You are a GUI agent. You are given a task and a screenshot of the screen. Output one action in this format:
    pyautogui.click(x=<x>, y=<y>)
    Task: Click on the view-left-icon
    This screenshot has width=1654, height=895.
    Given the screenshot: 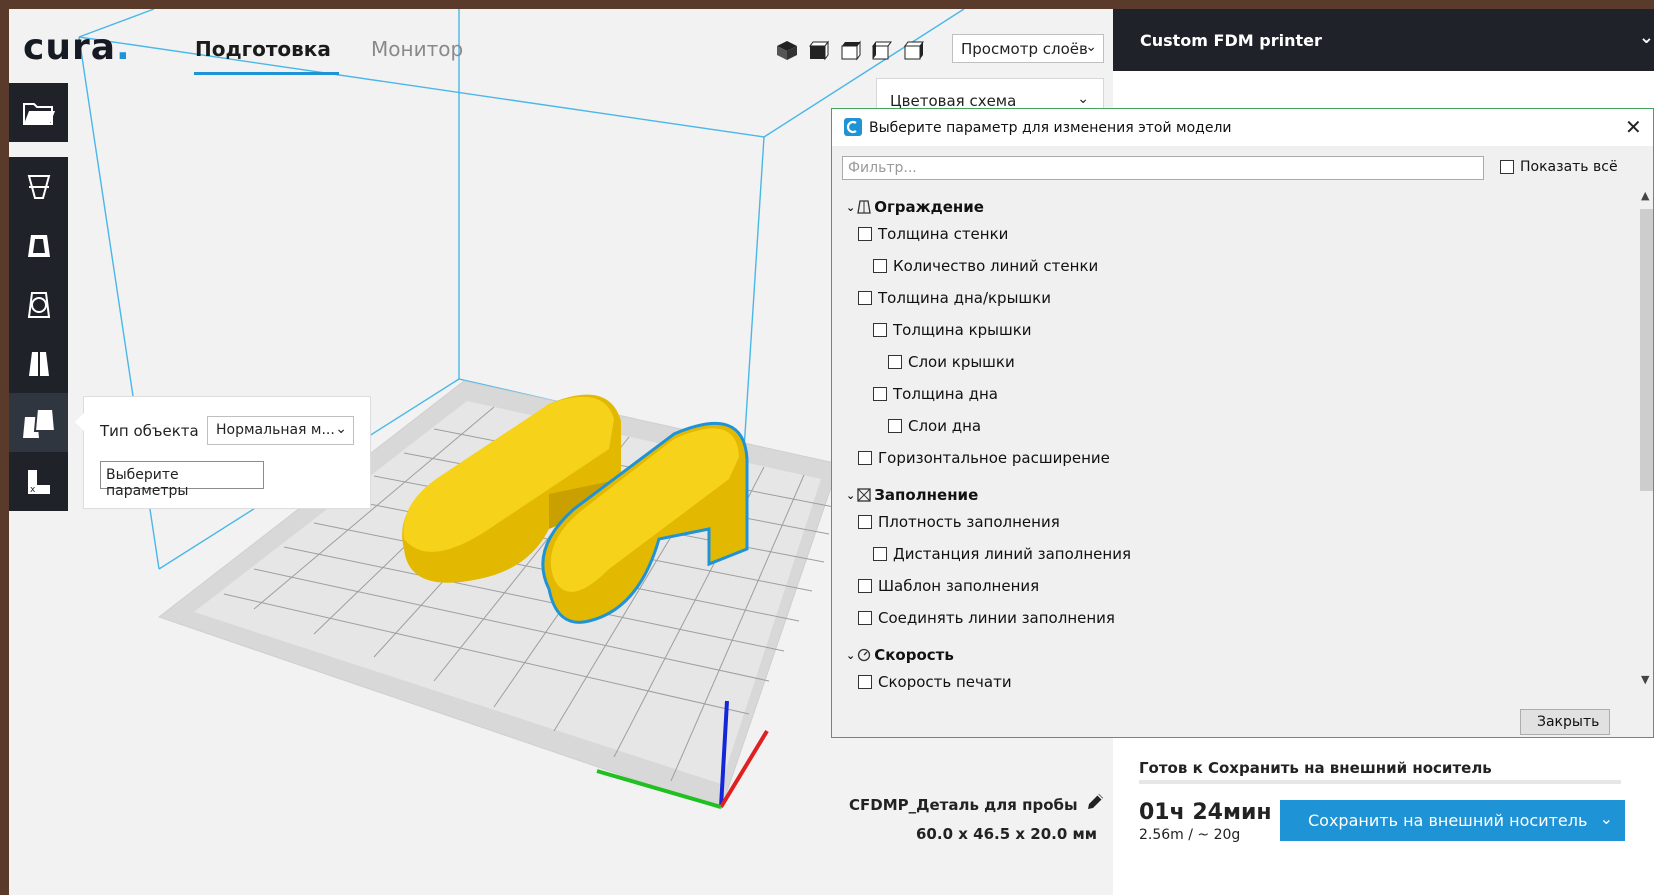 What is the action you would take?
    pyautogui.click(x=882, y=50)
    